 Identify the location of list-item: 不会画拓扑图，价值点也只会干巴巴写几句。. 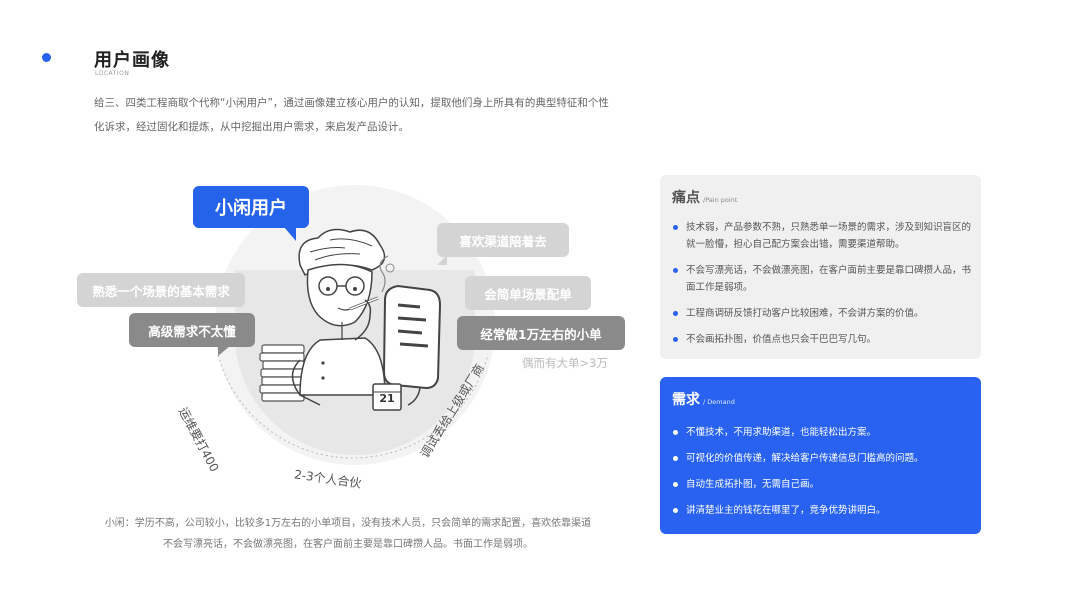
(821, 339).